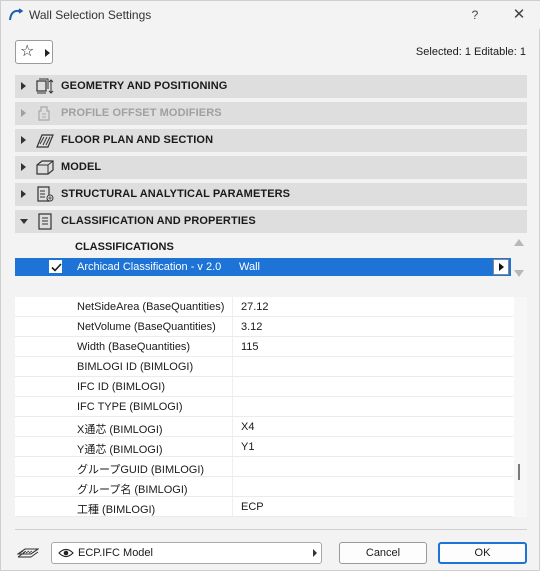  What do you see at coordinates (271, 167) in the screenshot?
I see `panel-model: MODEL` at bounding box center [271, 167].